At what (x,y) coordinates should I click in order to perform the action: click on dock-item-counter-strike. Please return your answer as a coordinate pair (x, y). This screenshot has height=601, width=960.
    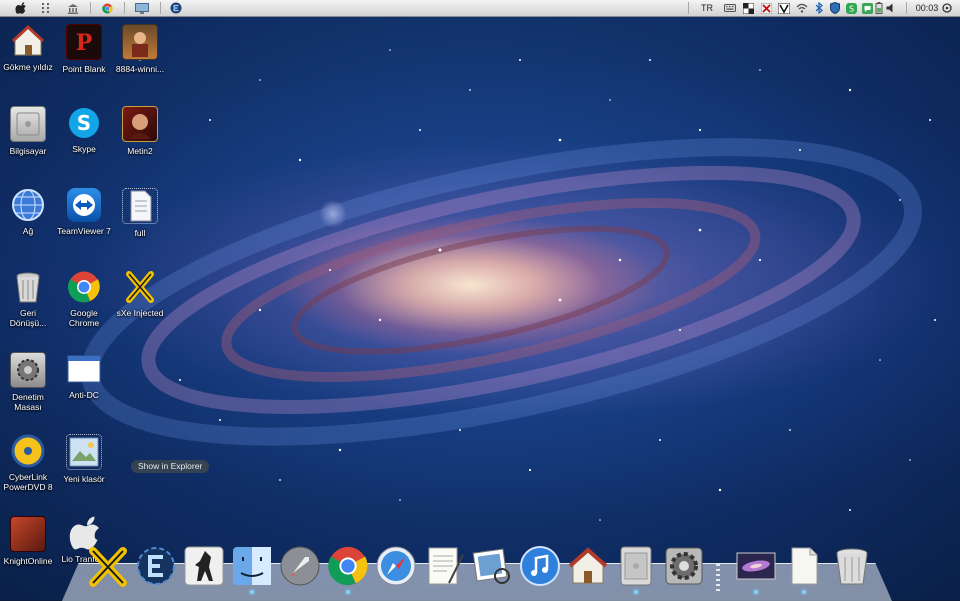
    Looking at the image, I should click on (204, 566).